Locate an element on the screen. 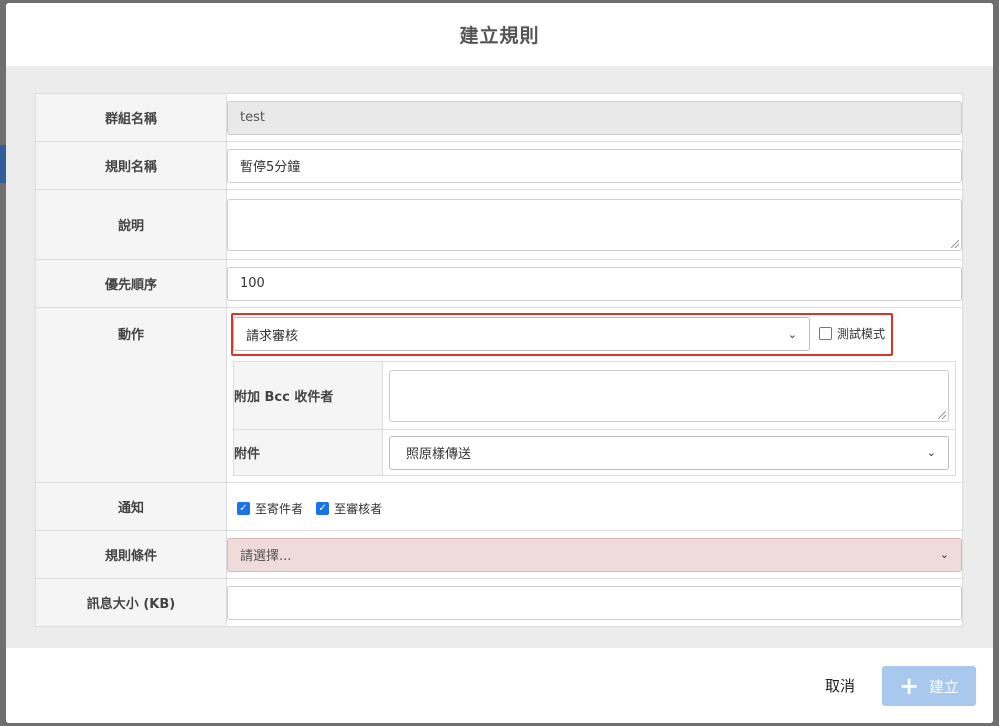  form-row-description: 說明 is located at coordinates (499, 224).